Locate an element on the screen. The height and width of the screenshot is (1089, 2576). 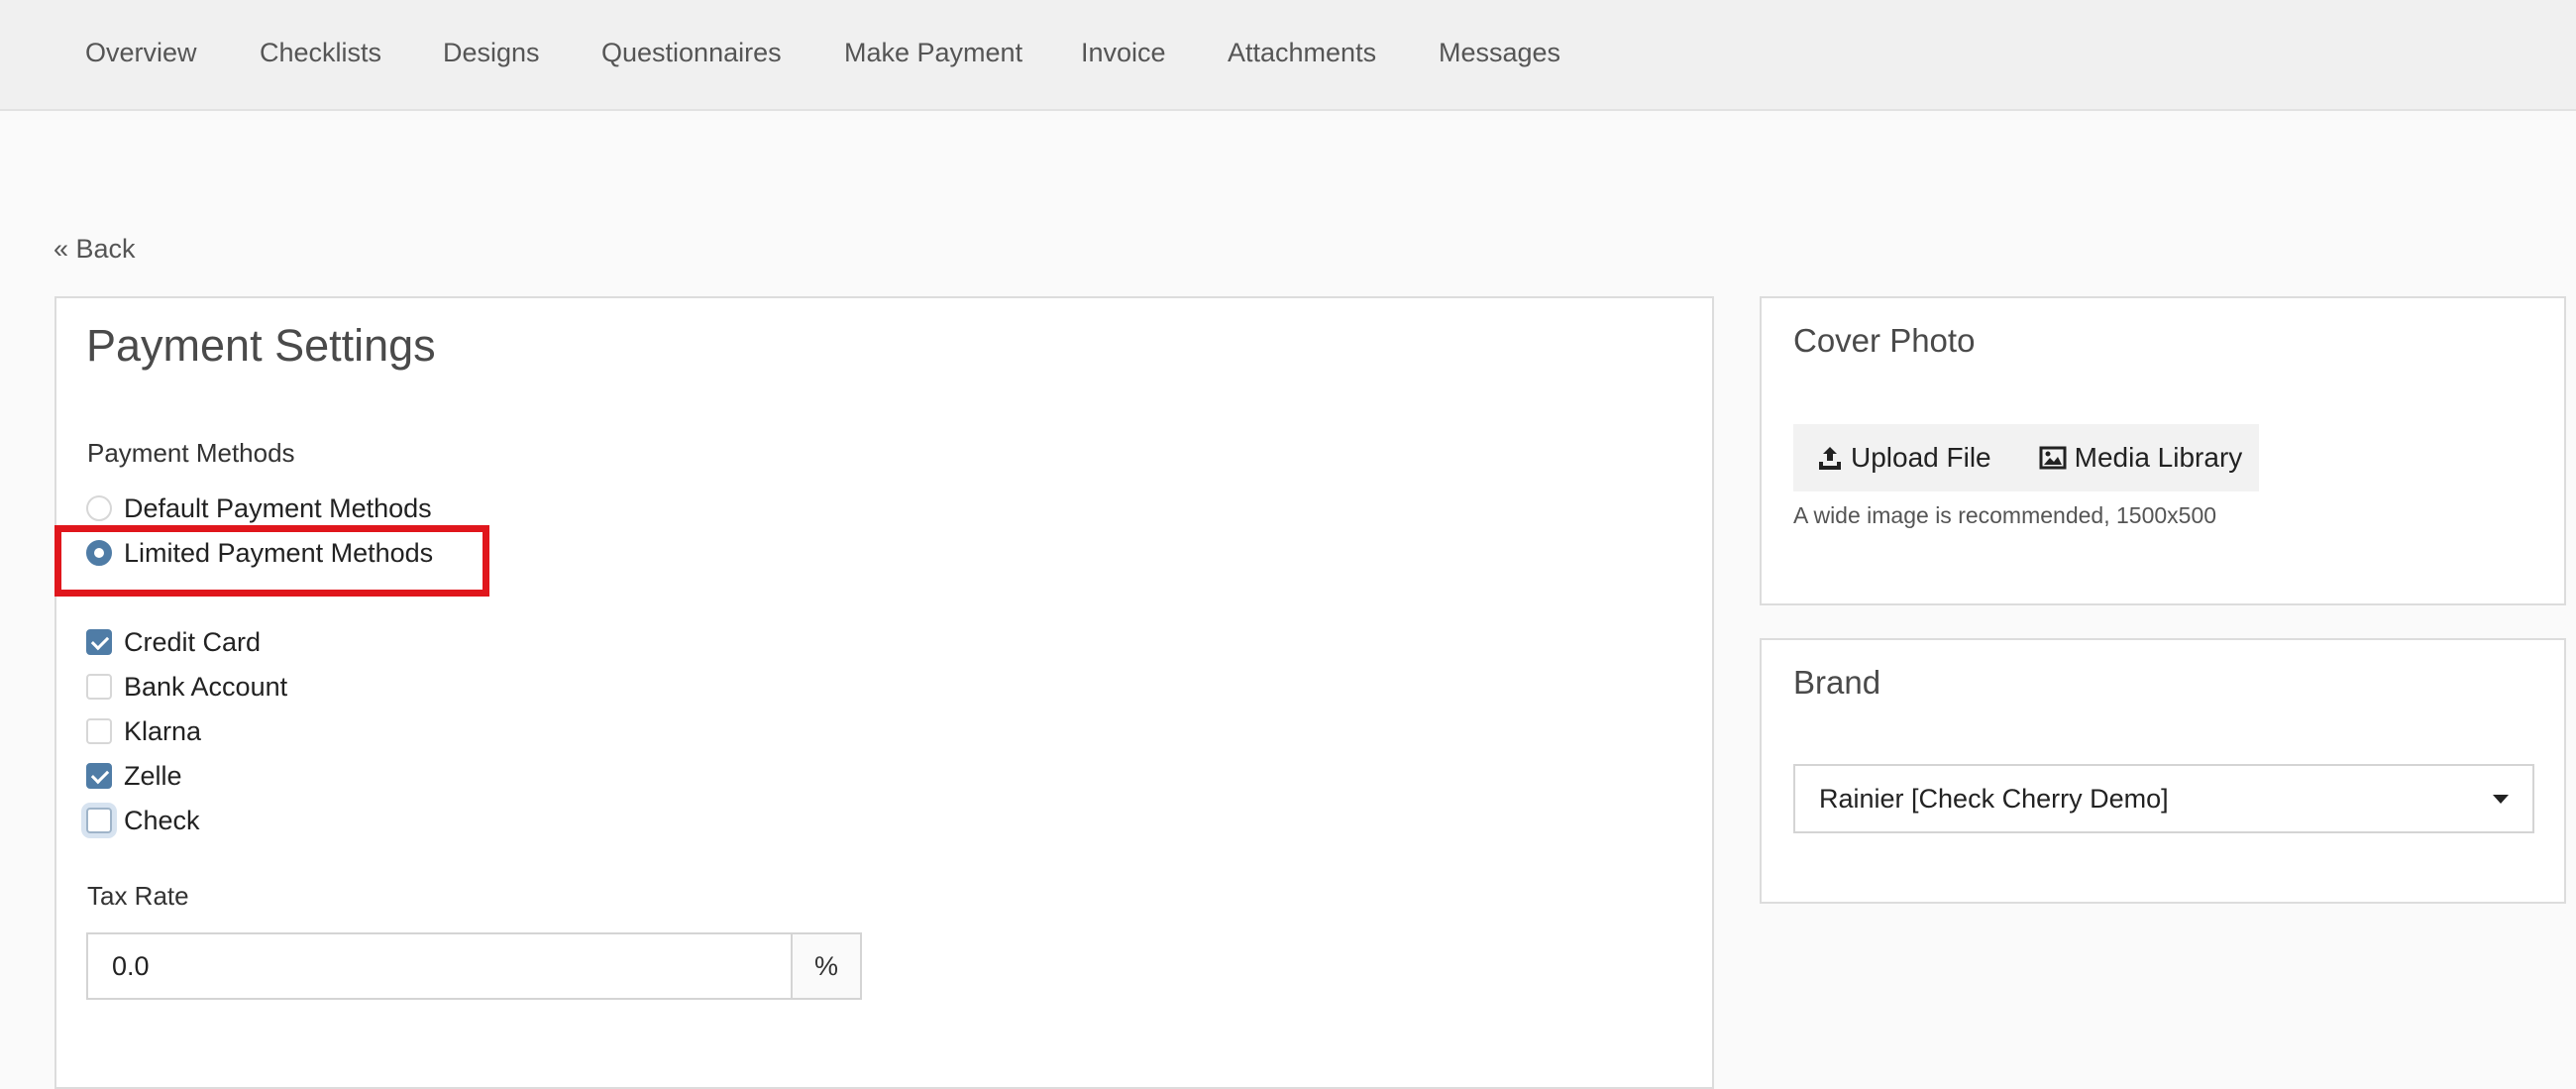
checkbox-credit-card: Credit Card is located at coordinates (173, 642).